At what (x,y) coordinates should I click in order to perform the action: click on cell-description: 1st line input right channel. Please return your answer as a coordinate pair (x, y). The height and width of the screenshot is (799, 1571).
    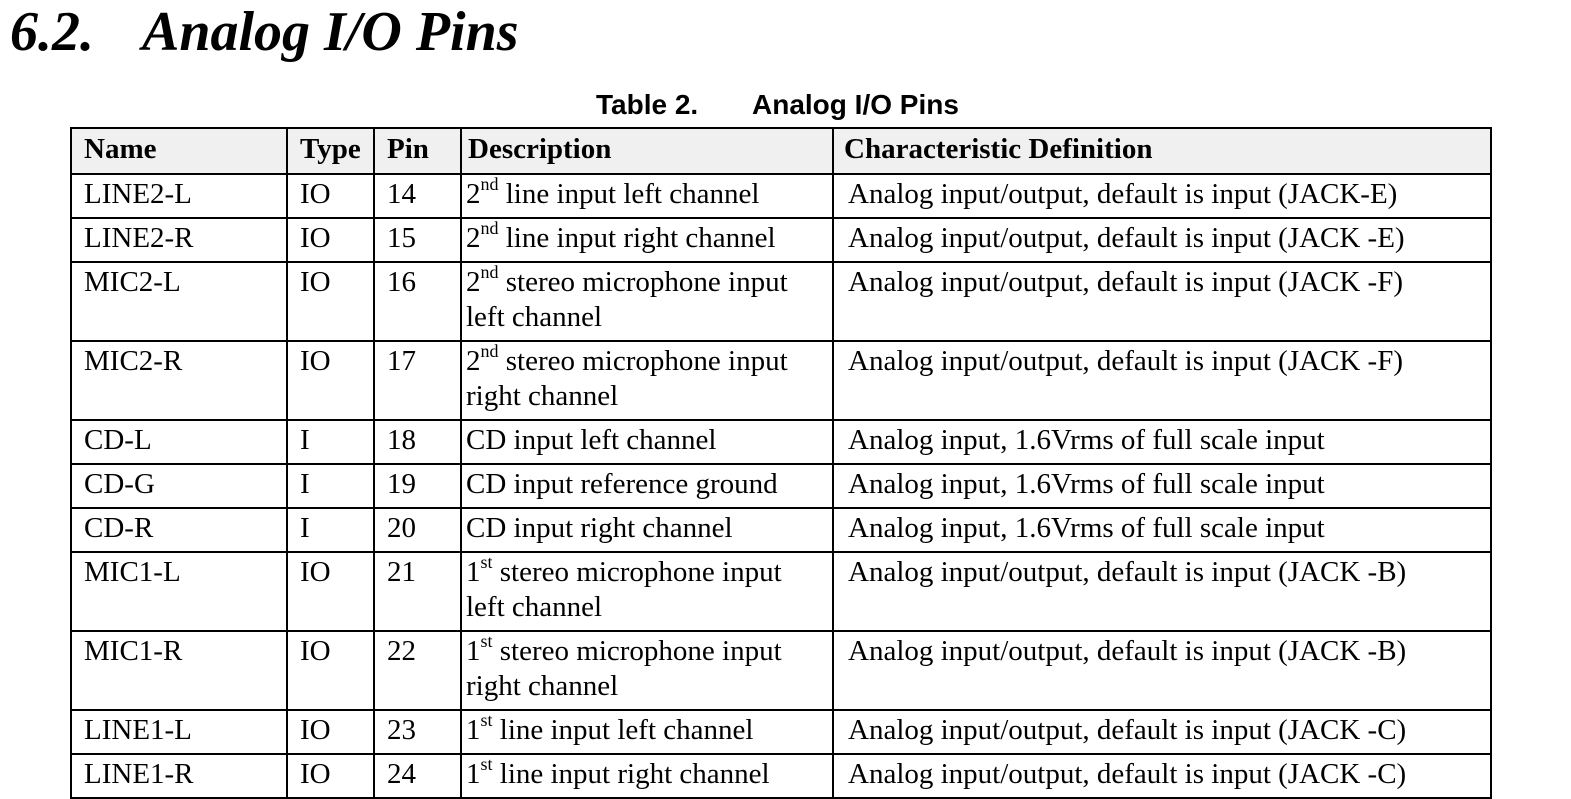
    Looking at the image, I should click on (647, 776).